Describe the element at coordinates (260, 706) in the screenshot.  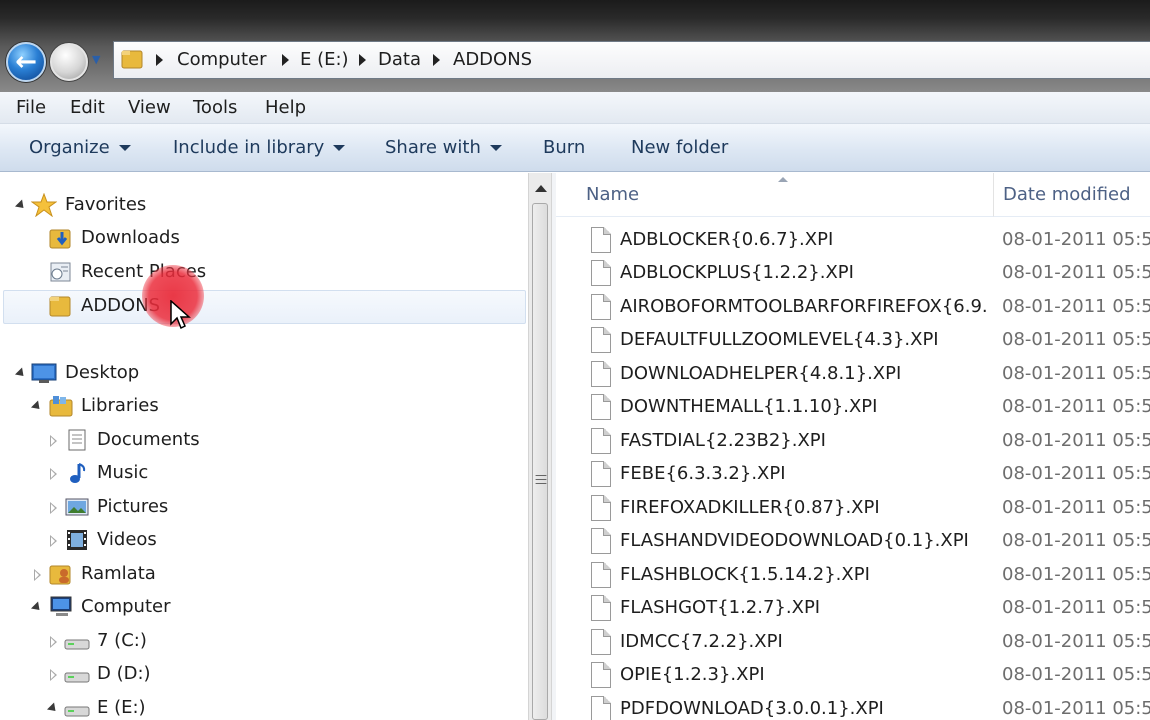
I see `tree-item-drive-e: E (E:)` at that location.